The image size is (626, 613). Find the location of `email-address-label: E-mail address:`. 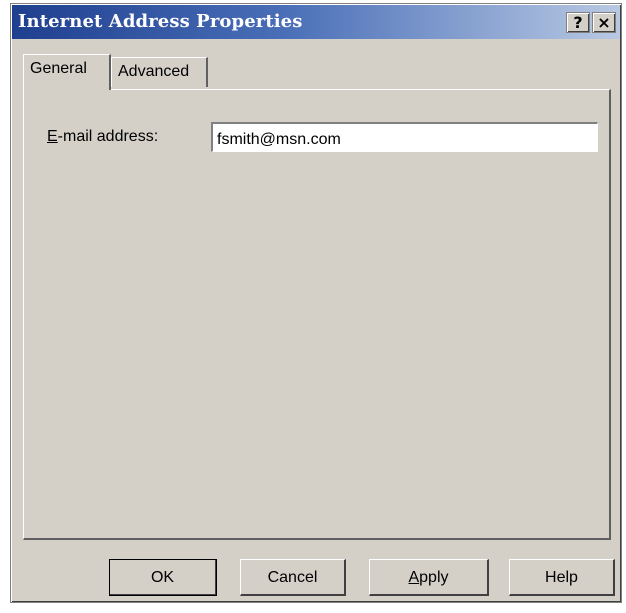

email-address-label: E-mail address: is located at coordinates (102, 137).